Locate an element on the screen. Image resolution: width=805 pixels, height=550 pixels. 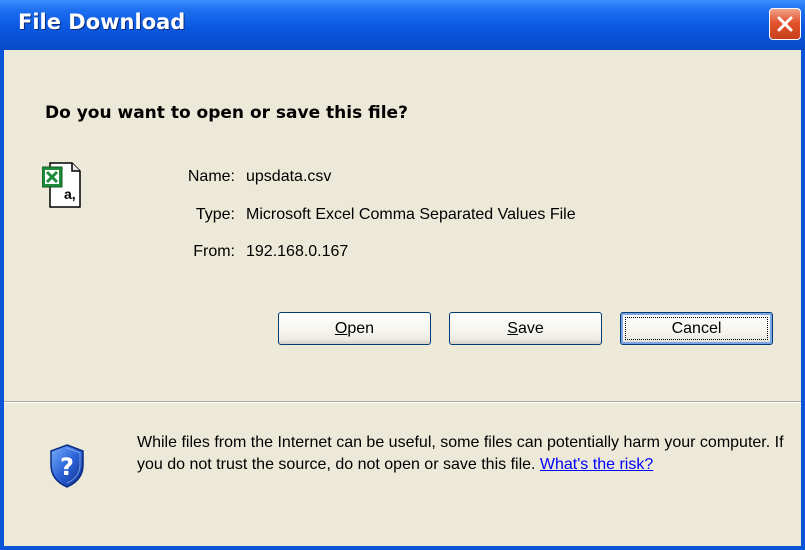
title-bar: File Download is located at coordinates (402, 25).